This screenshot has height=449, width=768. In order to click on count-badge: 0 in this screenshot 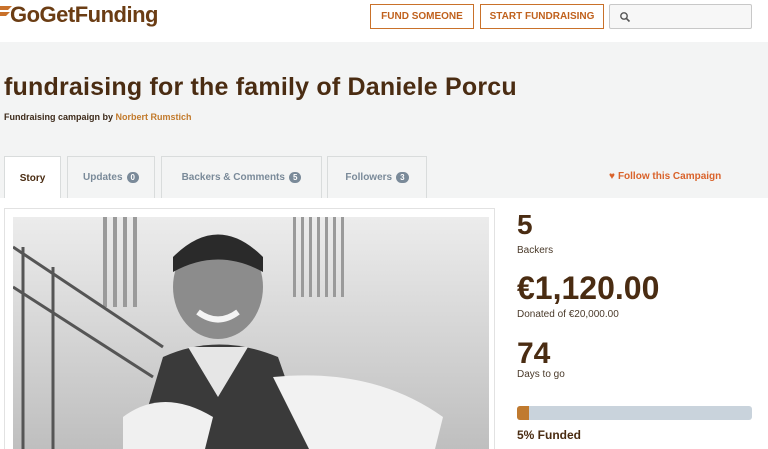, I will do `click(132, 177)`.